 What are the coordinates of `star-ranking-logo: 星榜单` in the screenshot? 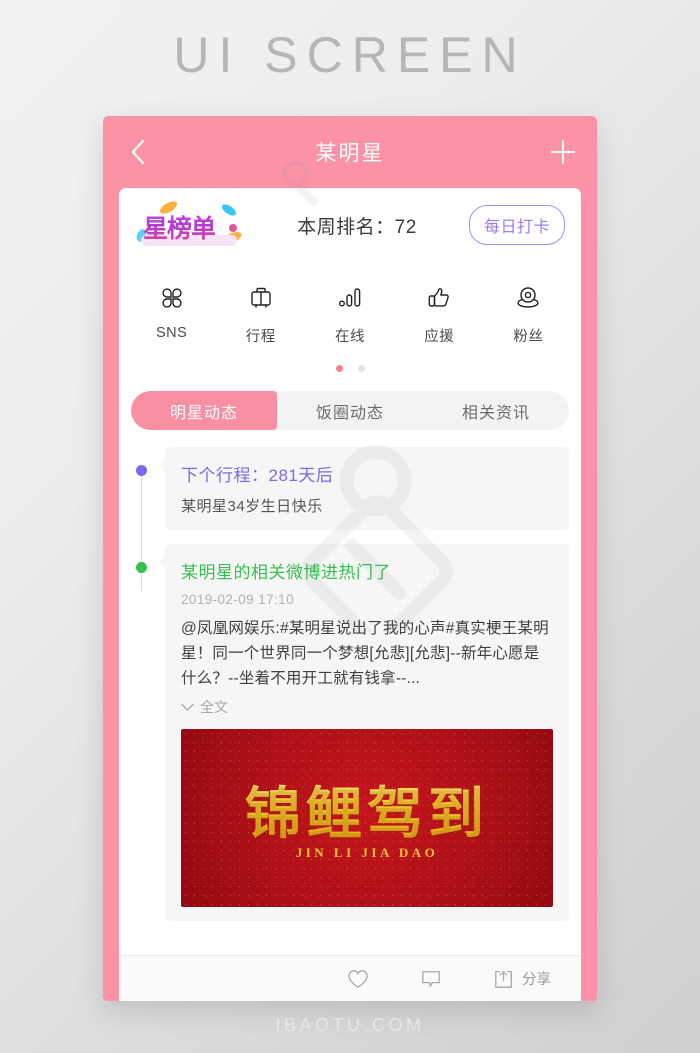 It's located at (190, 223).